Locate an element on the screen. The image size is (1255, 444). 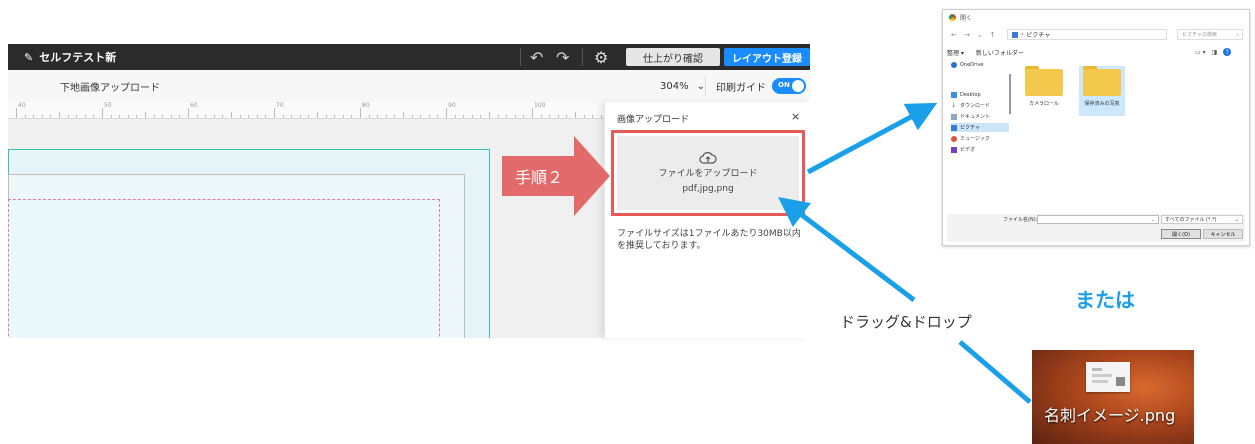
or-text: または is located at coordinates (1105, 300).